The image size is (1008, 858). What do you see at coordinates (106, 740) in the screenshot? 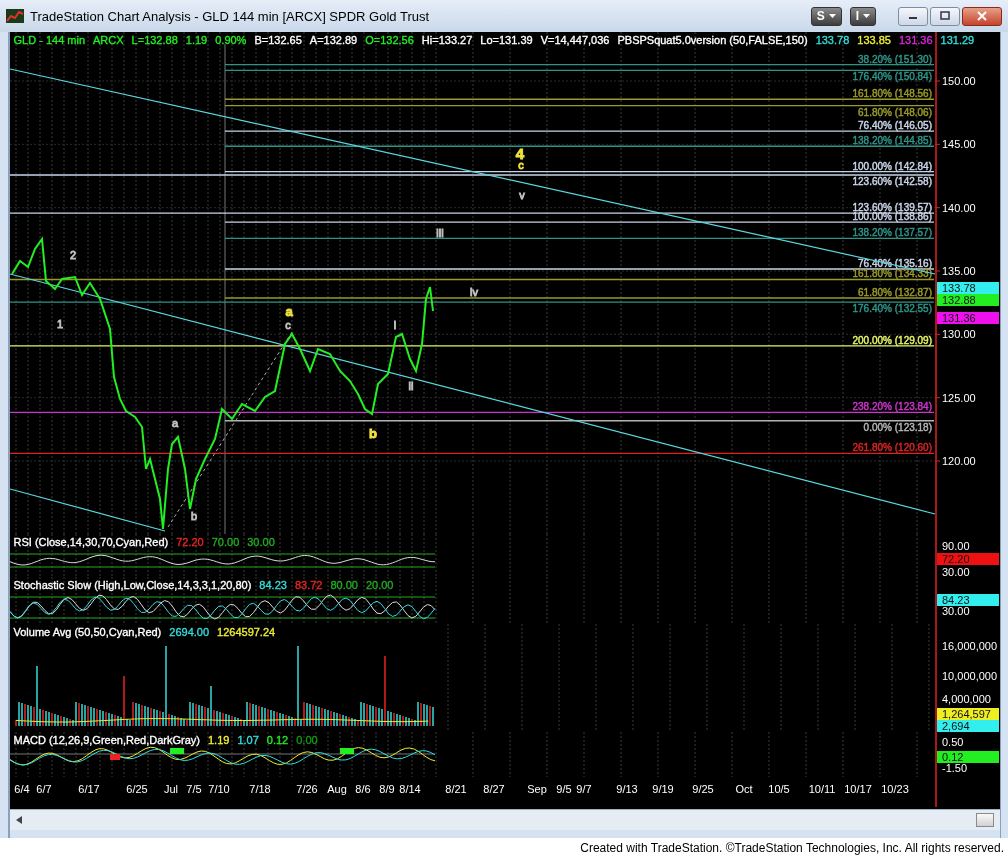
I see `indicator-legend-text: MACD (12,26,9,Green,Red,DarkGray)` at bounding box center [106, 740].